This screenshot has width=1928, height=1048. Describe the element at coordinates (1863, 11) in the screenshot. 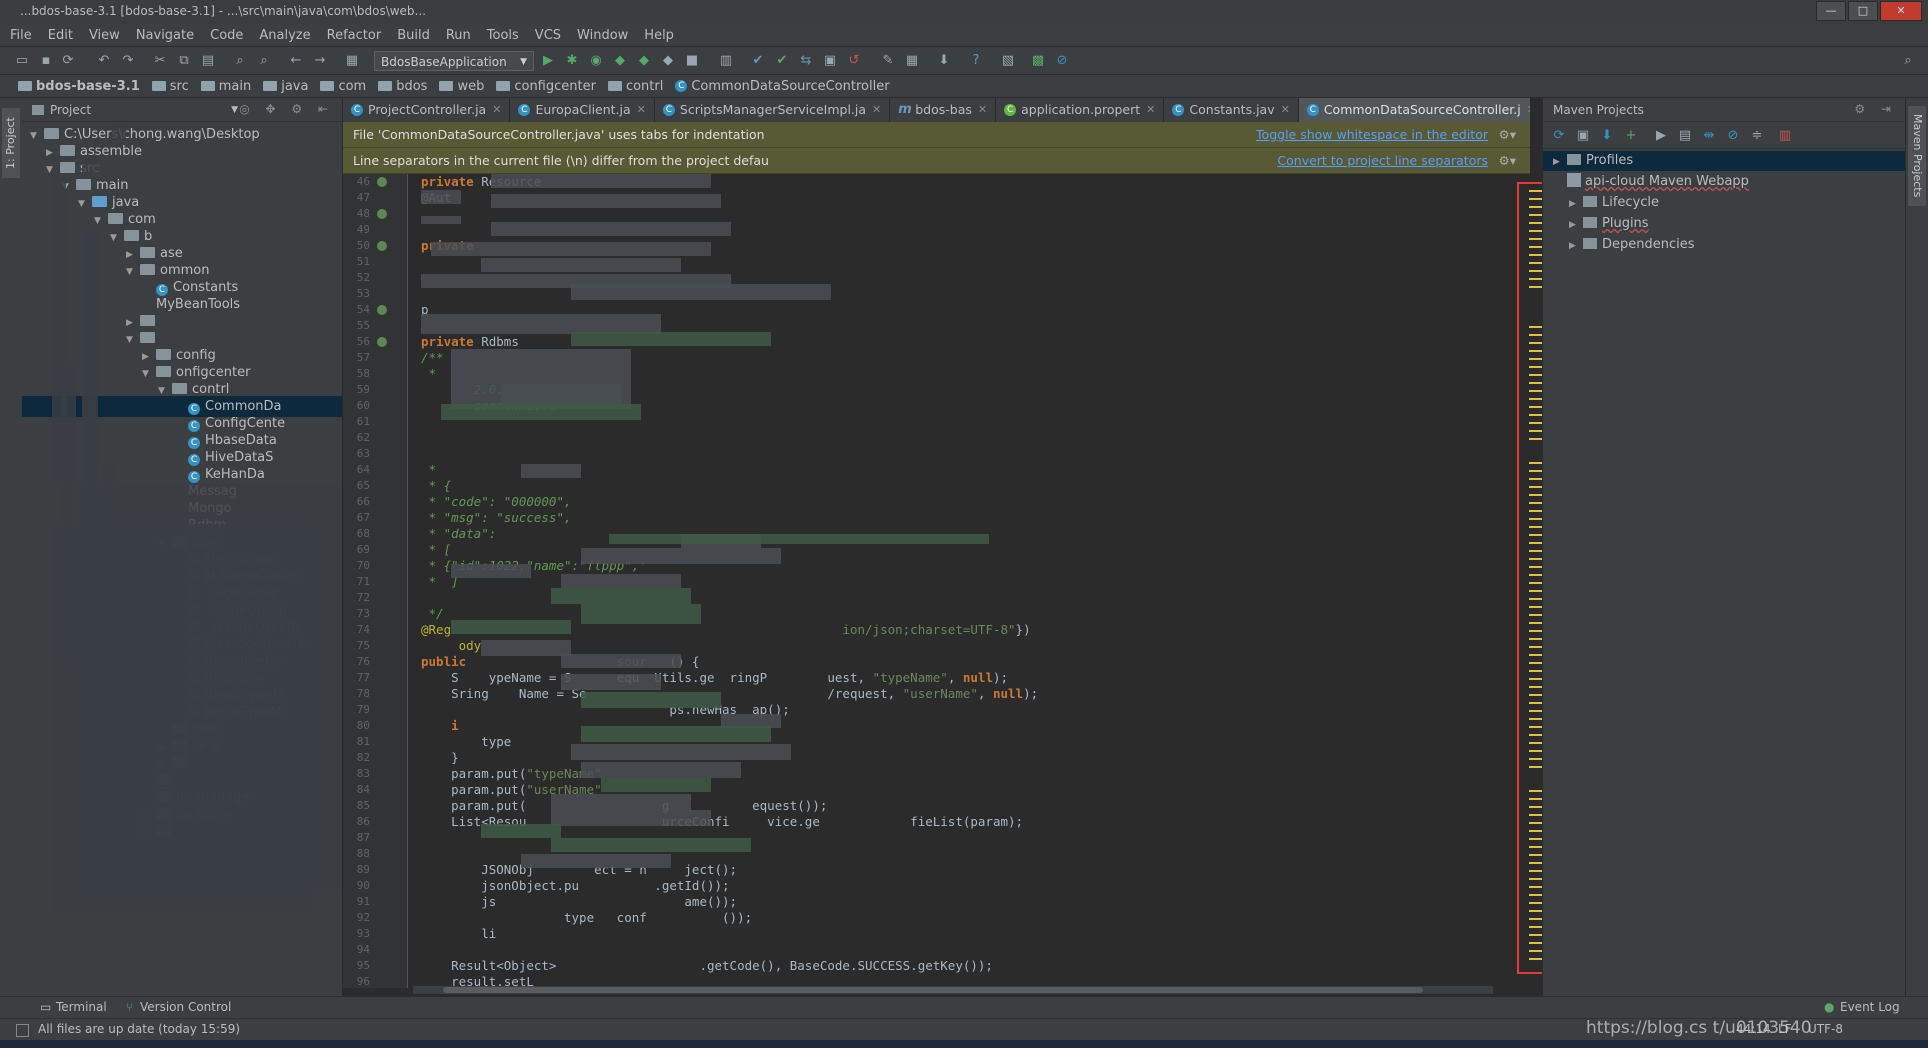

I see `maximize-button: □` at that location.